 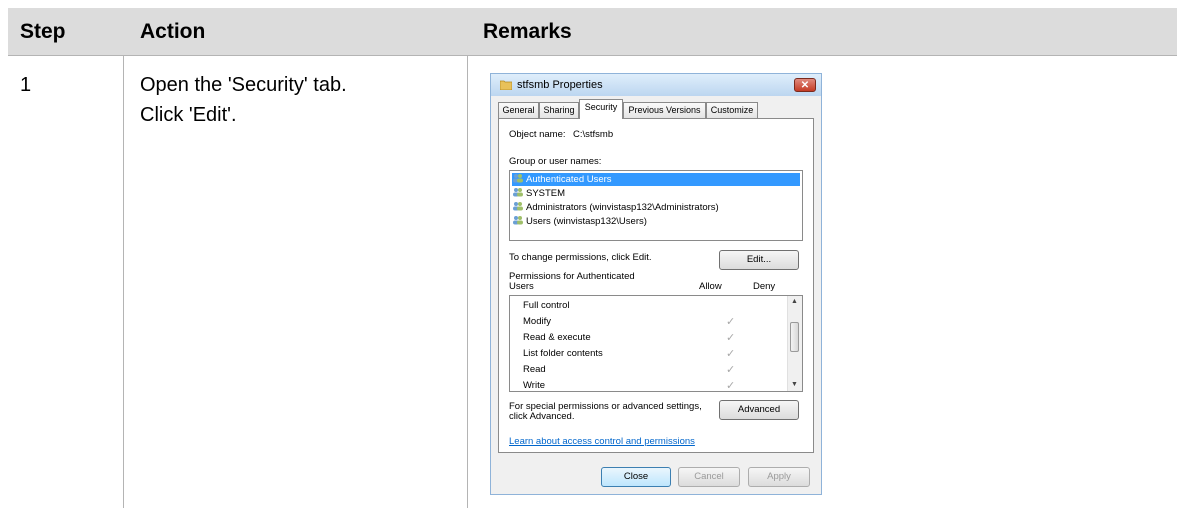 I want to click on user-item-system: SYSTEM, so click(x=656, y=193).